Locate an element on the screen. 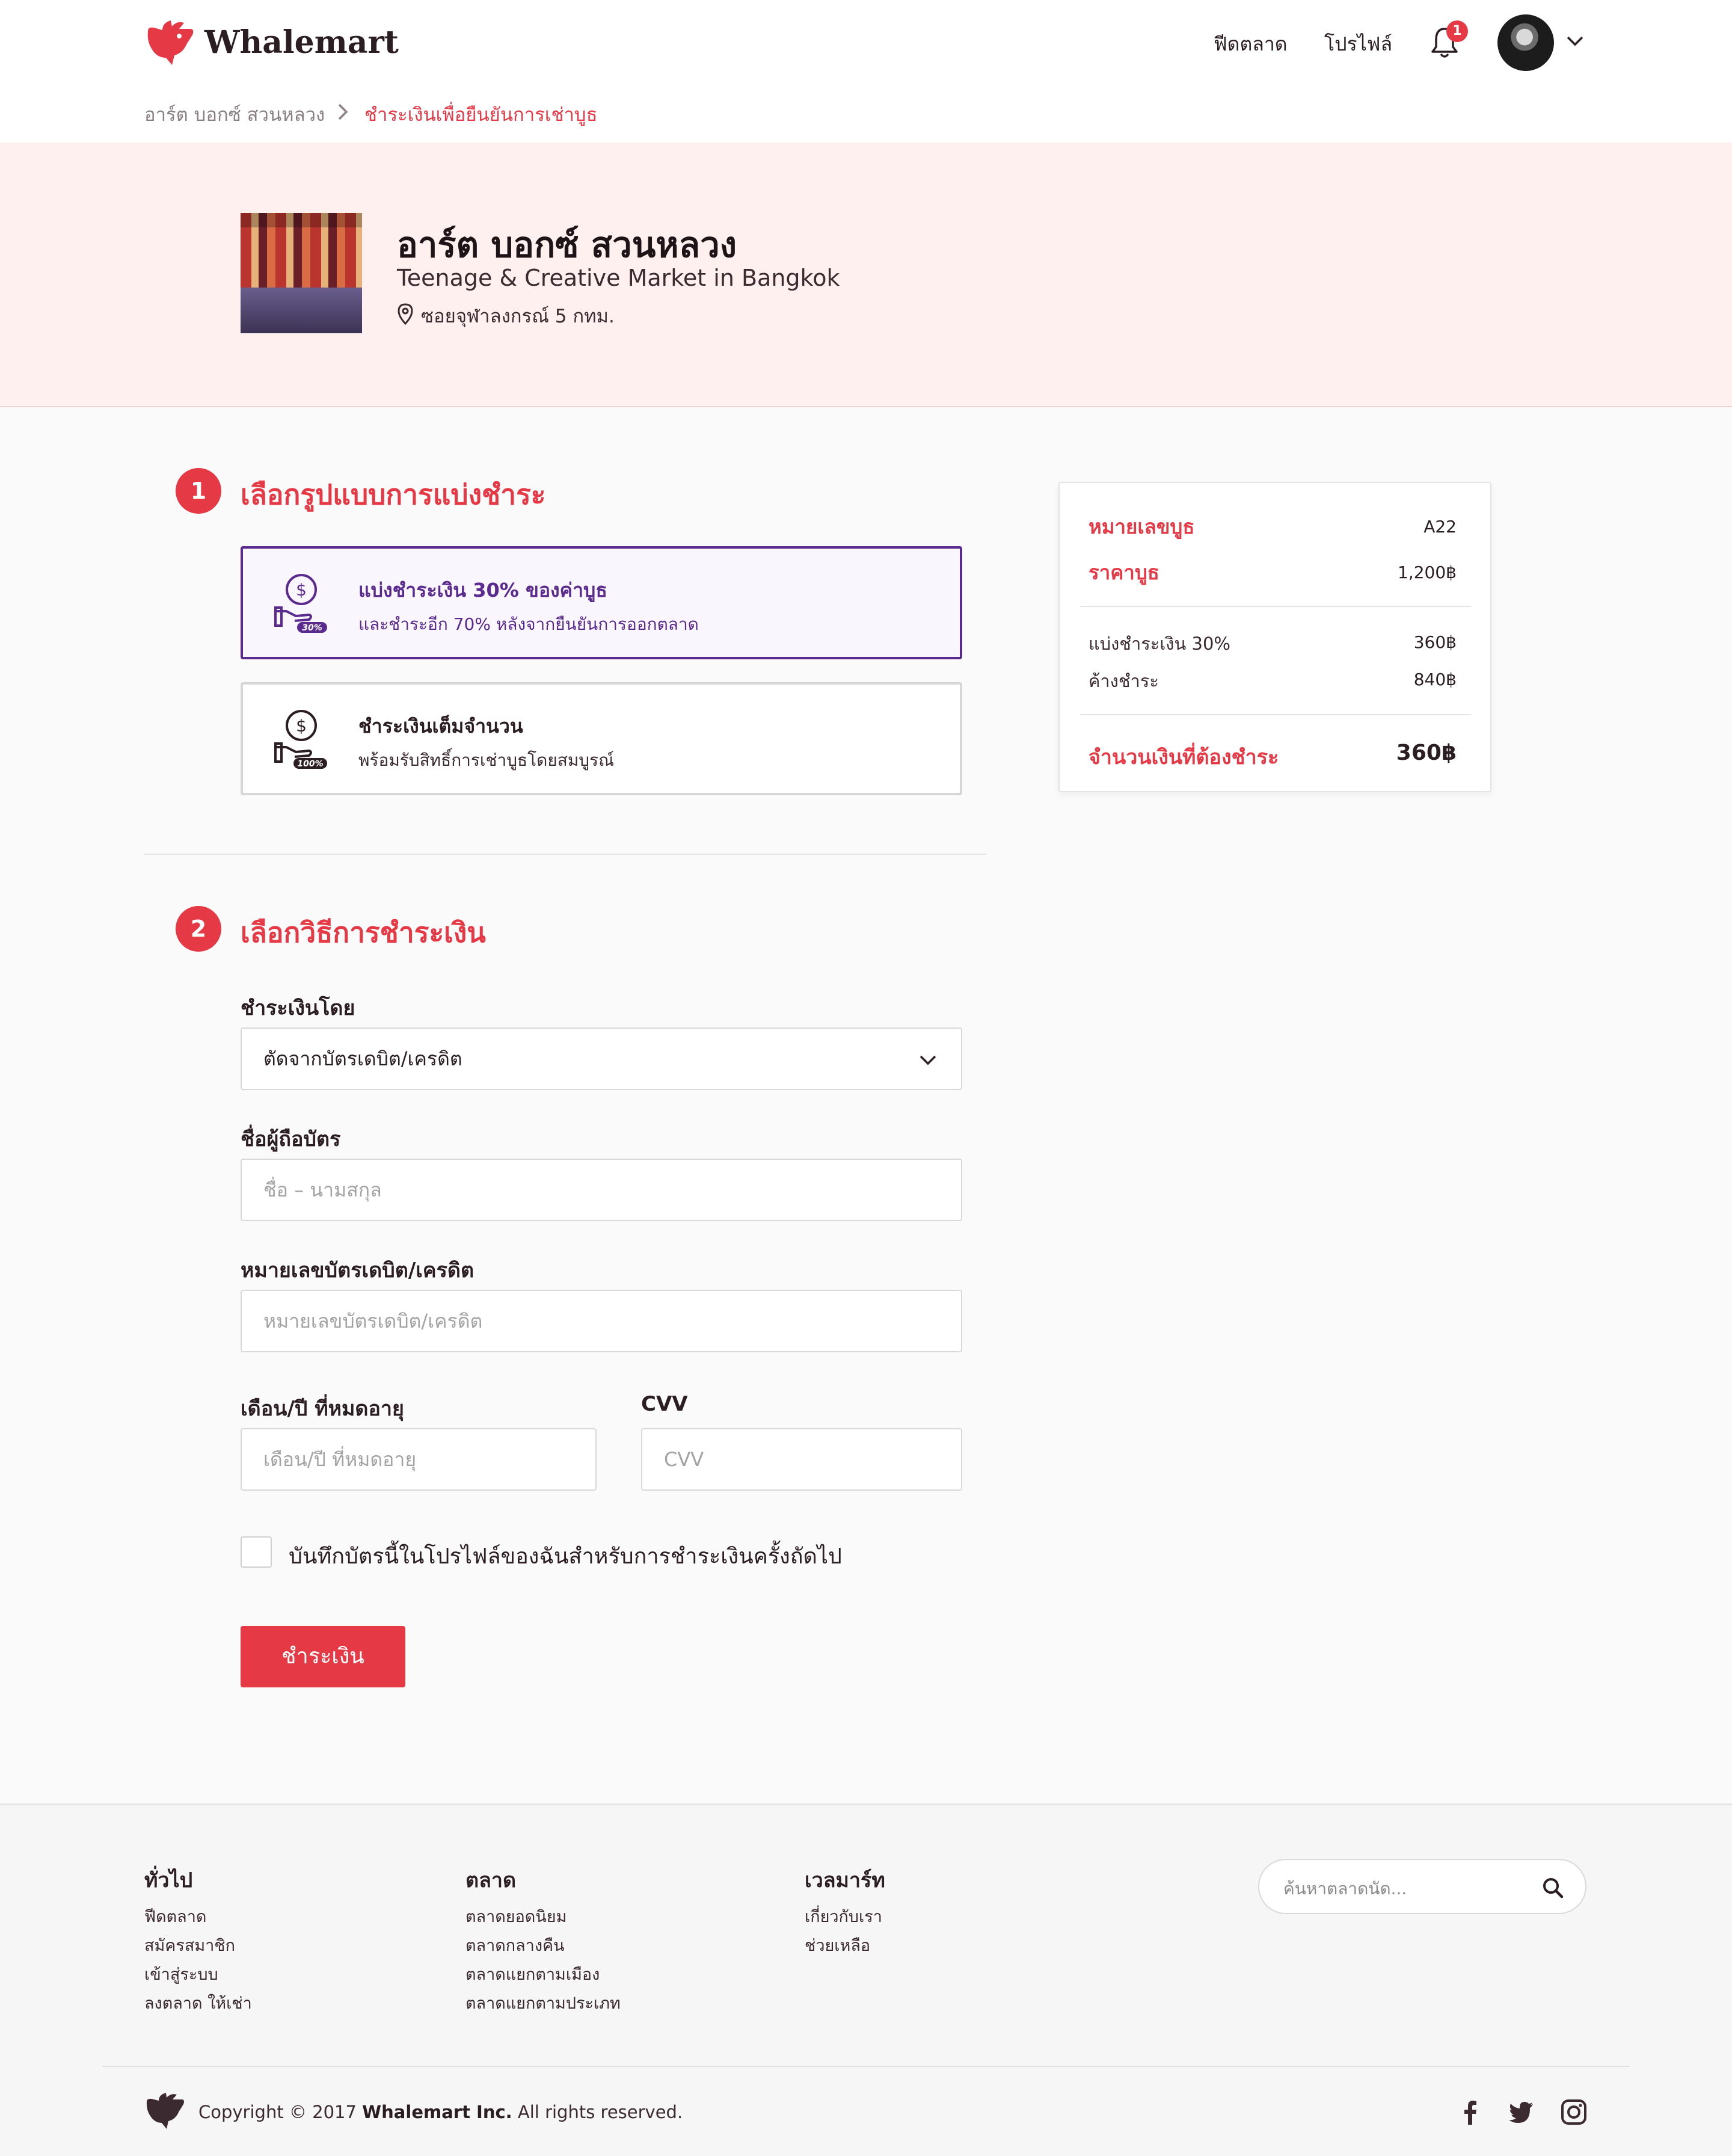 This screenshot has height=2156, width=1732. facebook-icon is located at coordinates (1470, 2112).